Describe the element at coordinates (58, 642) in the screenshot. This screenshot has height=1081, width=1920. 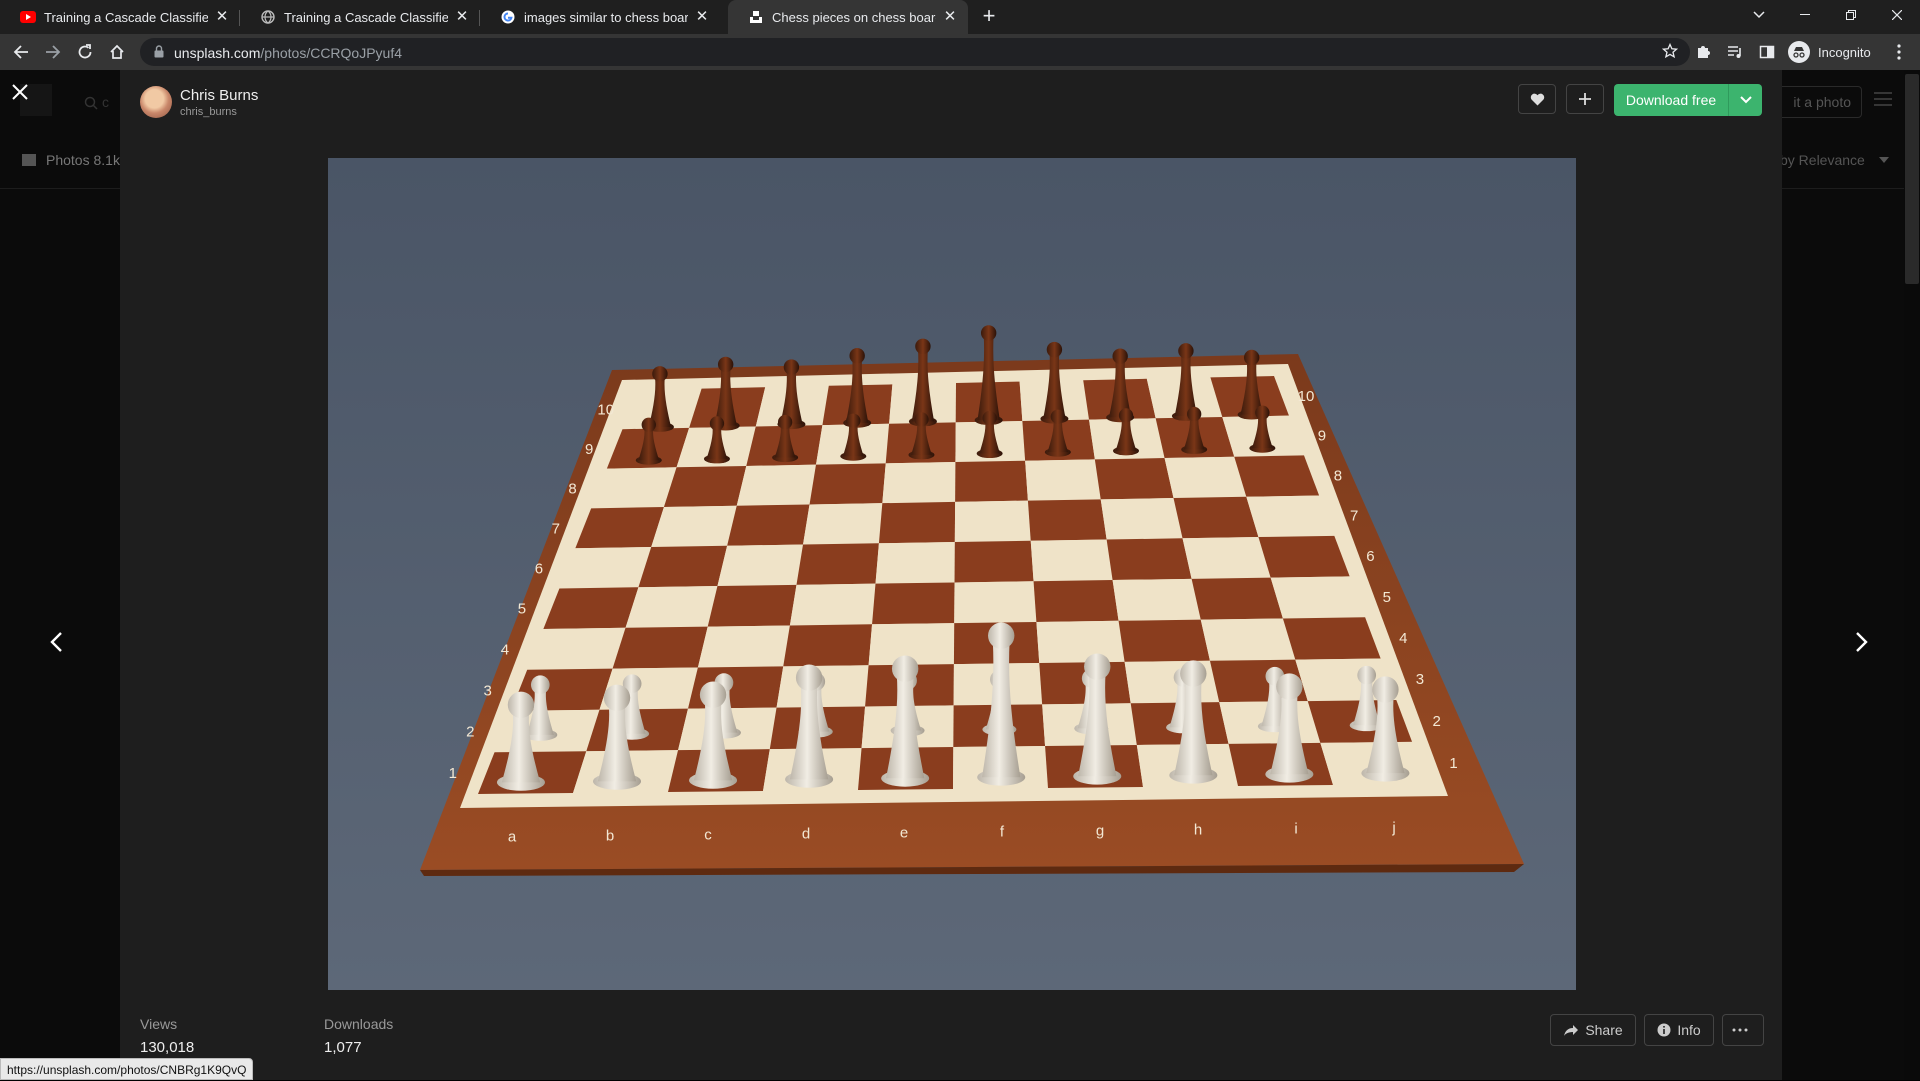
I see `previous-photo-icon` at that location.